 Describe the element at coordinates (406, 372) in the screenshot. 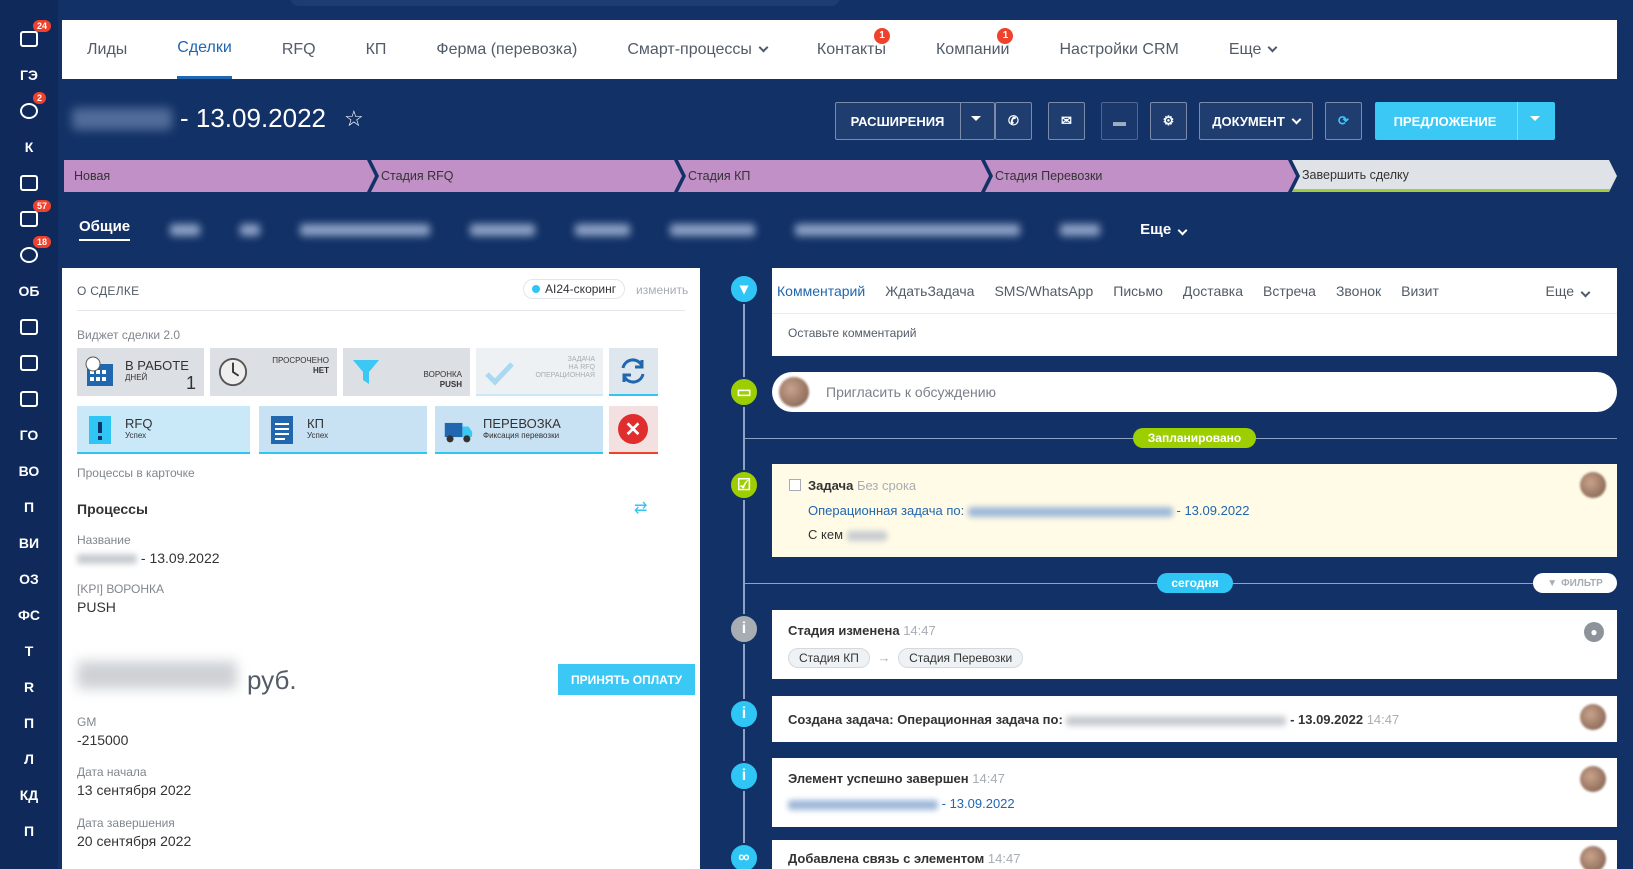

I see `tile-funnel: ВОРОНКА PUSH` at that location.